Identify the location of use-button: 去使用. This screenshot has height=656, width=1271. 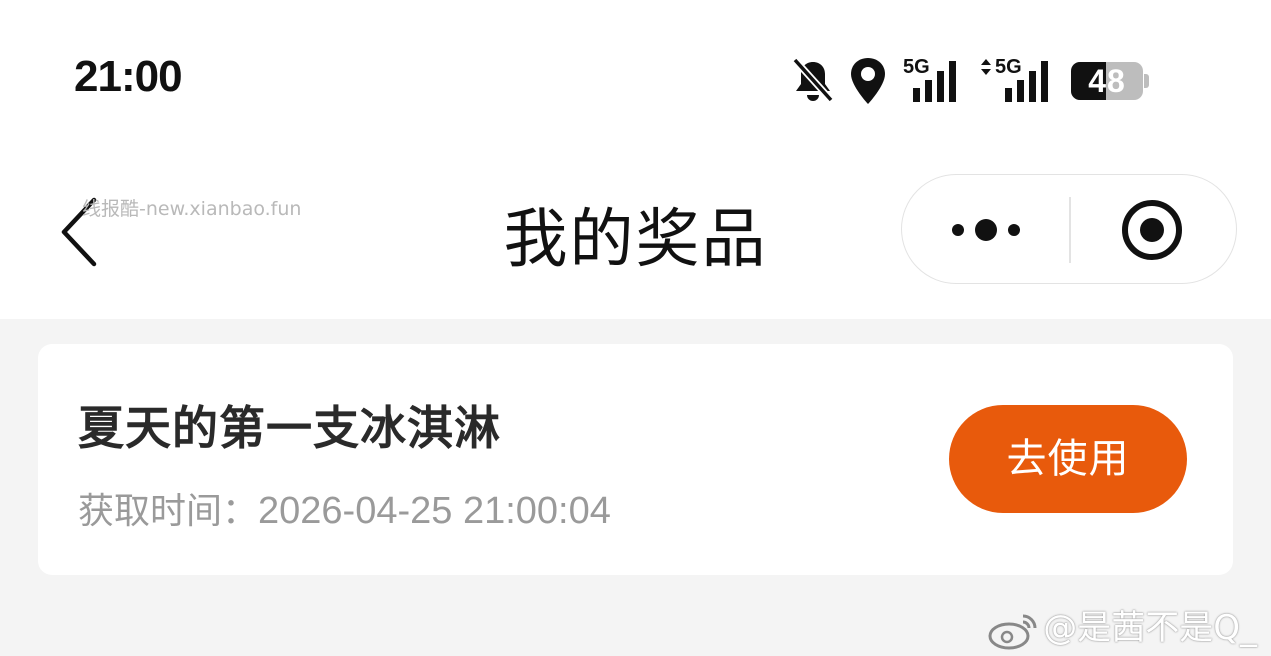
(1068, 459).